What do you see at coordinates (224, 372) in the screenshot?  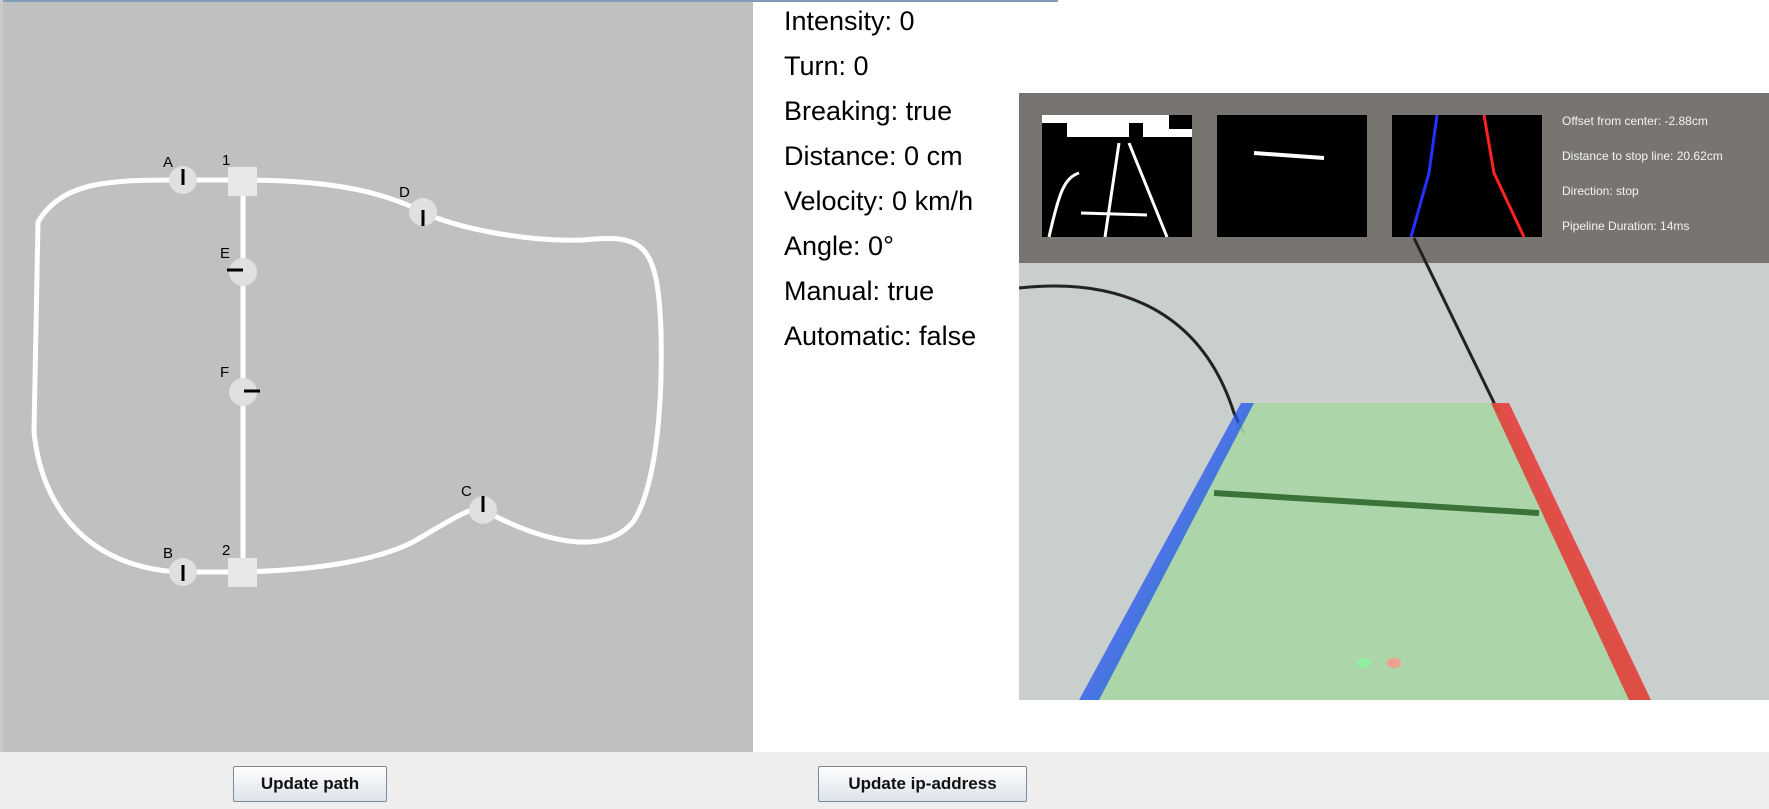 I see `node-F-label: F` at bounding box center [224, 372].